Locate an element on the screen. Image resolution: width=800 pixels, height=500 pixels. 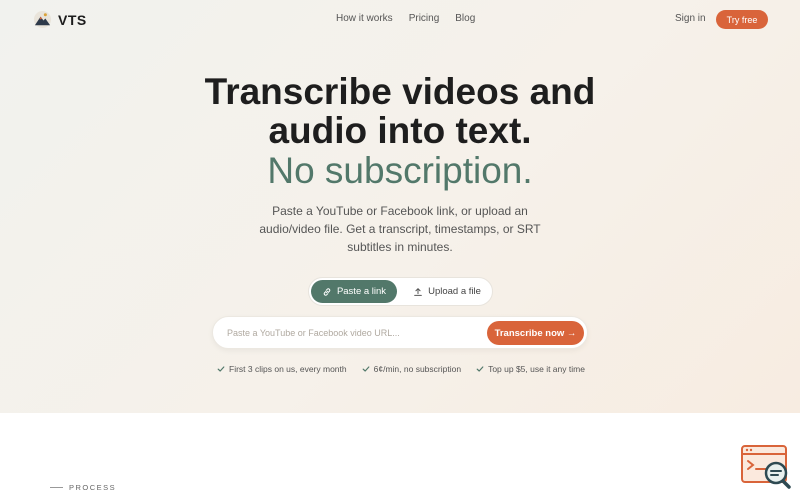
nav-link-blog: Blog is located at coordinates (465, 18).